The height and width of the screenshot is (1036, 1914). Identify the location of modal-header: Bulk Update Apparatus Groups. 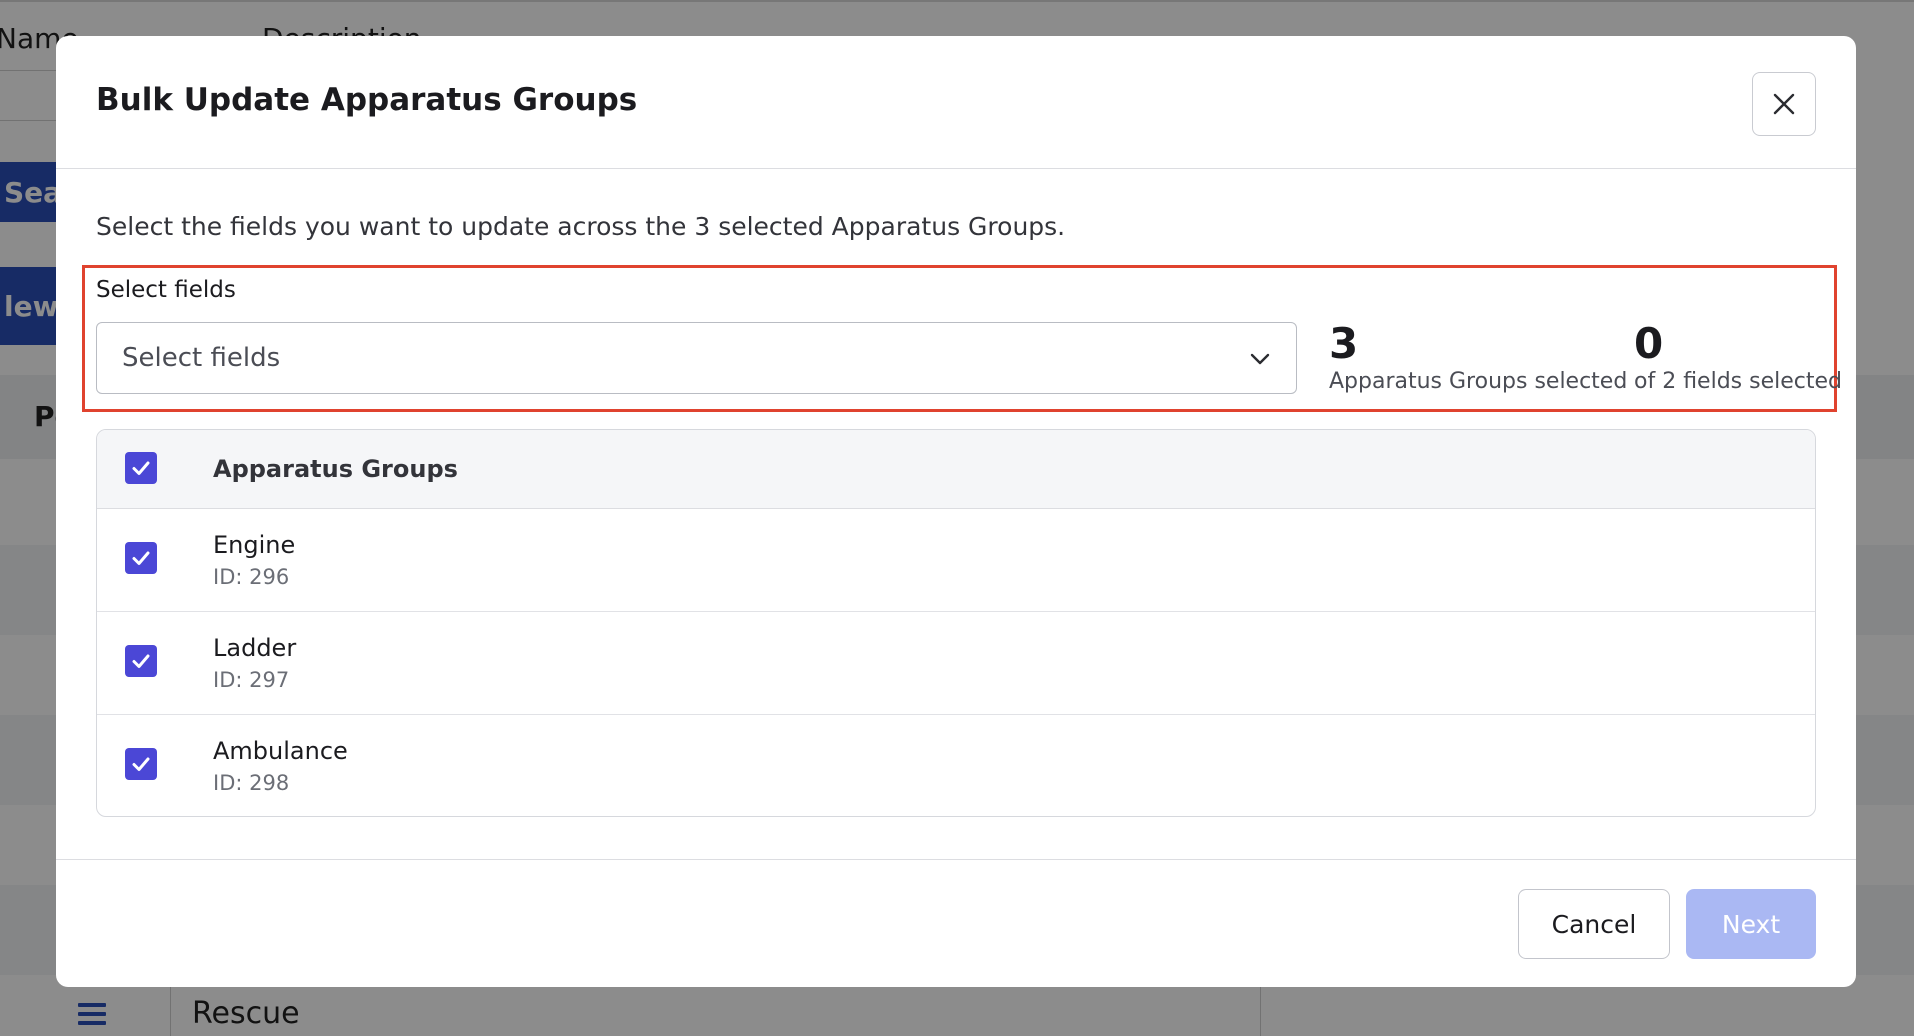
(956, 102).